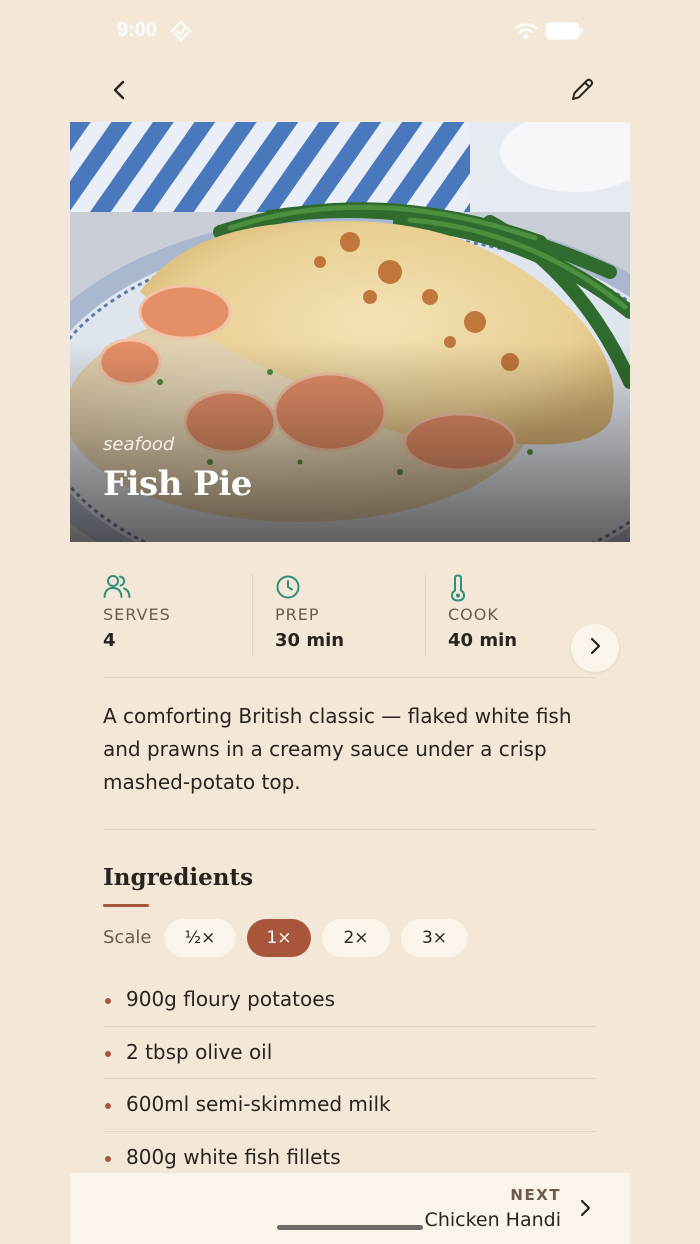 Image resolution: width=700 pixels, height=1244 pixels. I want to click on recipe-category: seafood, so click(139, 444).